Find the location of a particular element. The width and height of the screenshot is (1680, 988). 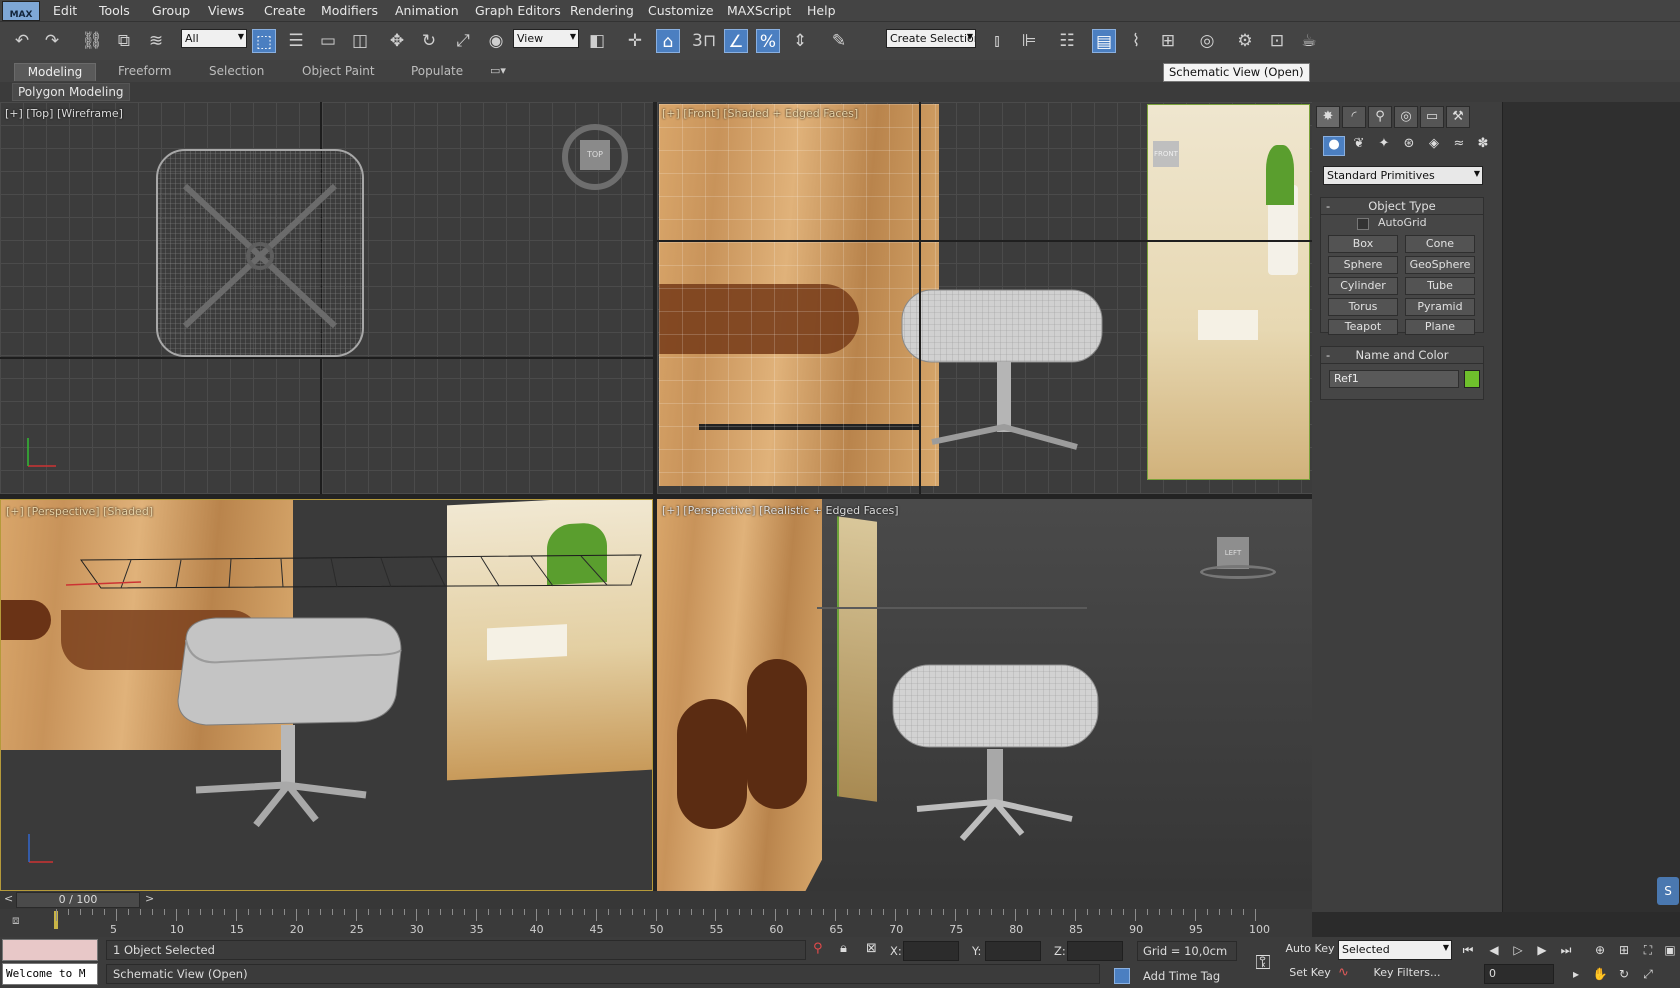

auto-key-button: Auto Key is located at coordinates (1310, 950).